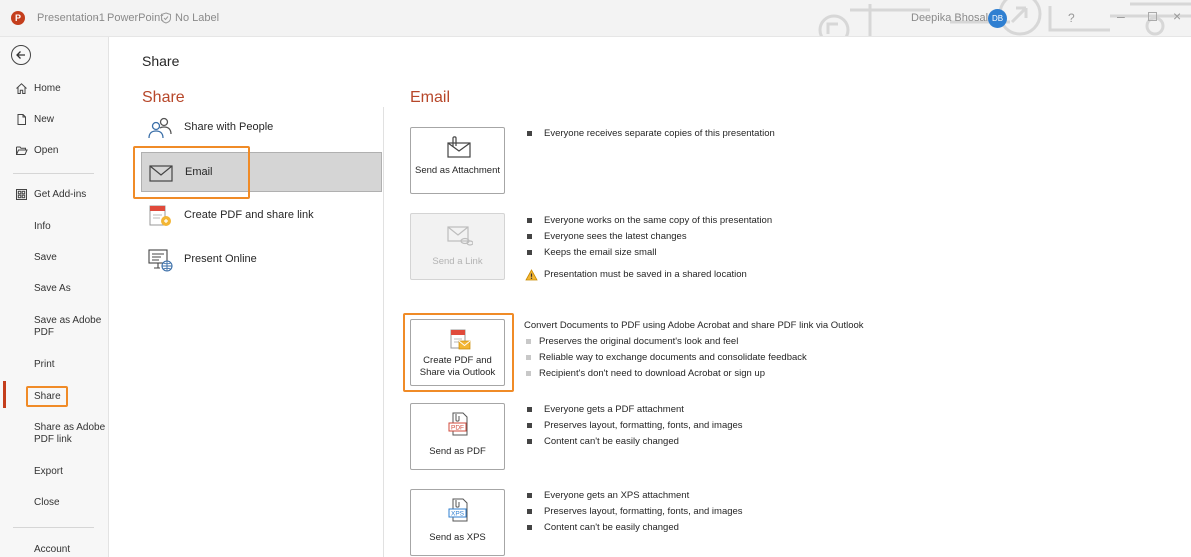  I want to click on share-section-heading: Share, so click(163, 97).